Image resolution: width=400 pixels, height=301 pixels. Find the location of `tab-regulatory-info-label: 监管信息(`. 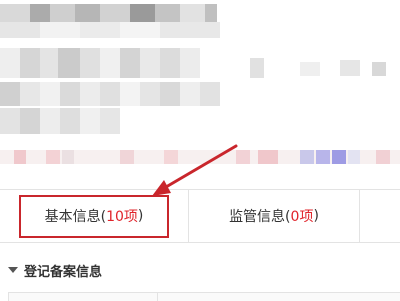

tab-regulatory-info-label: 监管信息( is located at coordinates (260, 217).